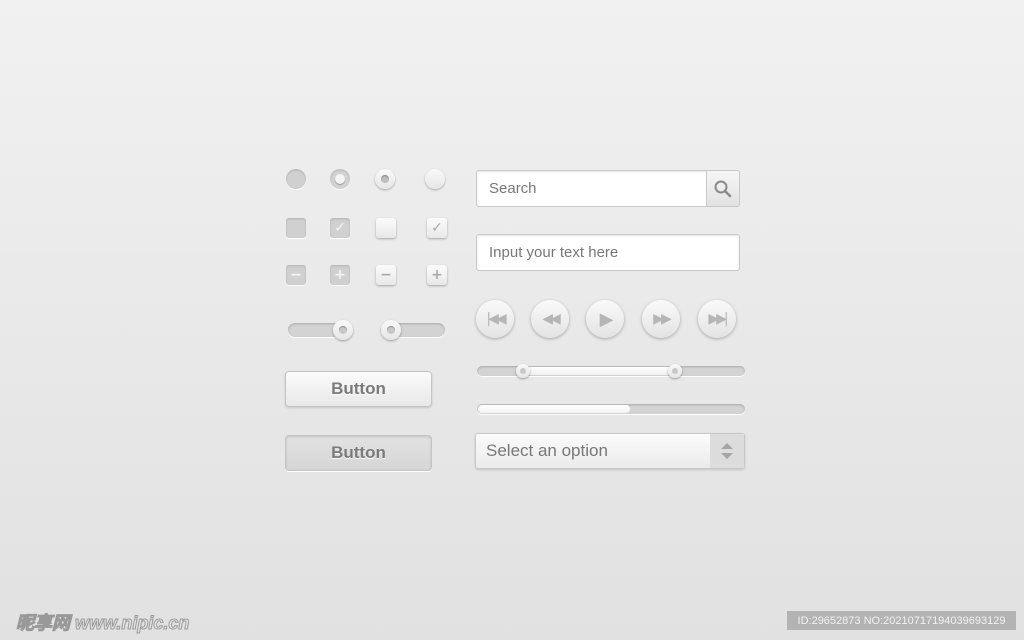 The width and height of the screenshot is (1024, 640). I want to click on button-pressed: Button, so click(358, 453).